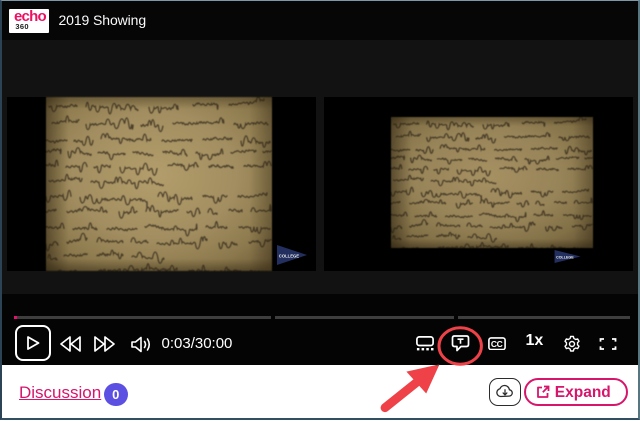 The width and height of the screenshot is (640, 421). Describe the element at coordinates (496, 344) in the screenshot. I see `svg-text: CC` at that location.